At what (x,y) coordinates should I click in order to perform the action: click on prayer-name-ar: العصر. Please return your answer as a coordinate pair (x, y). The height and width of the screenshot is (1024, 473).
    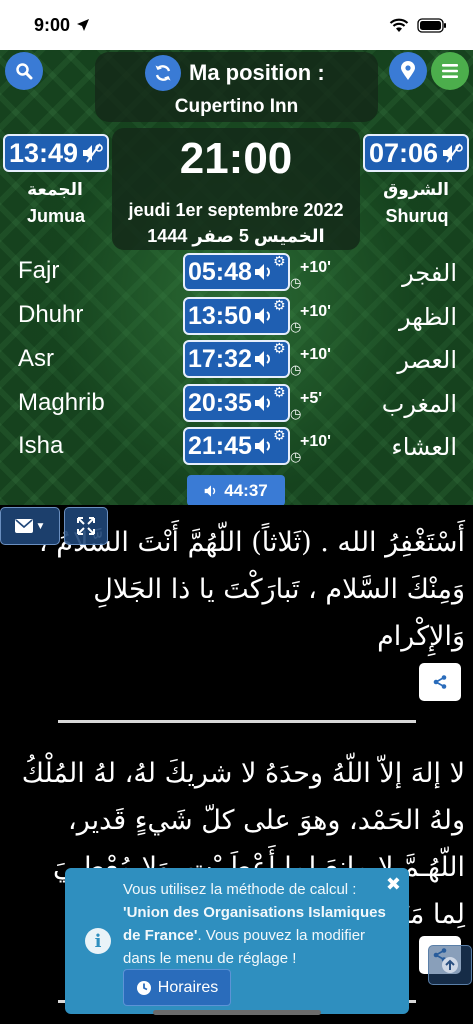
    Looking at the image, I should click on (427, 360).